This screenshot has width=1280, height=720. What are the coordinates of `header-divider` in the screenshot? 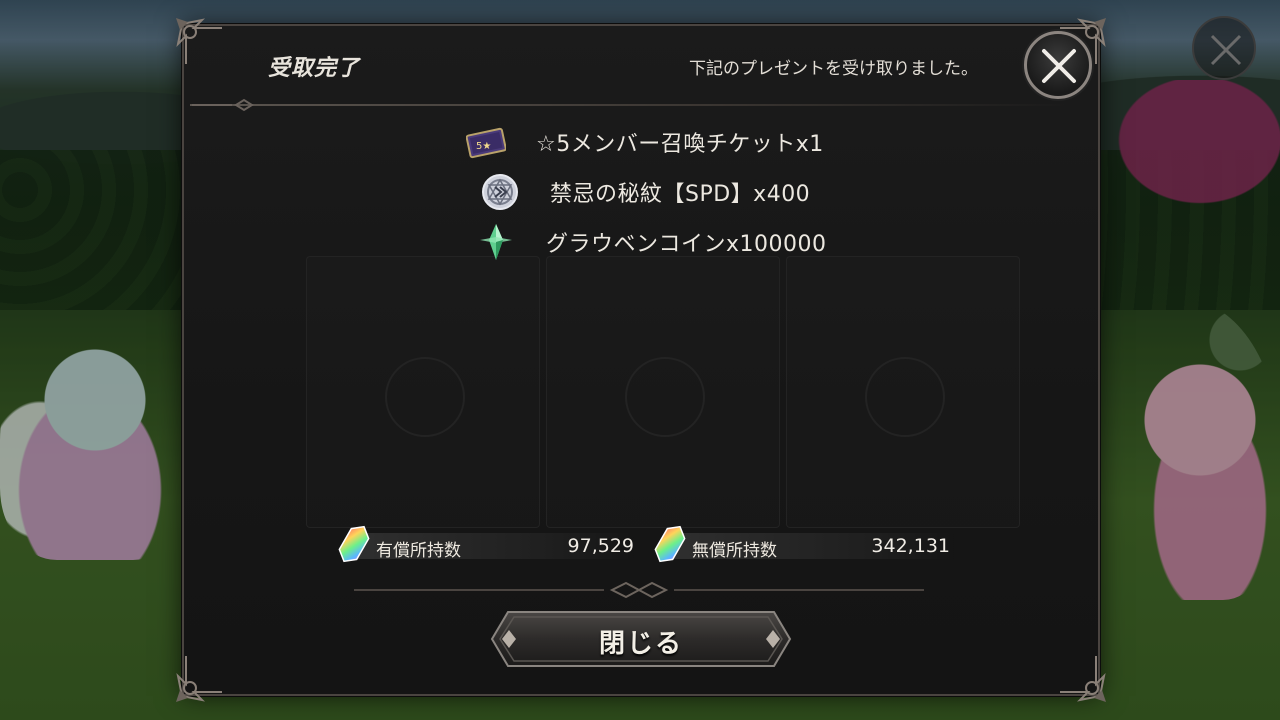 It's located at (630, 105).